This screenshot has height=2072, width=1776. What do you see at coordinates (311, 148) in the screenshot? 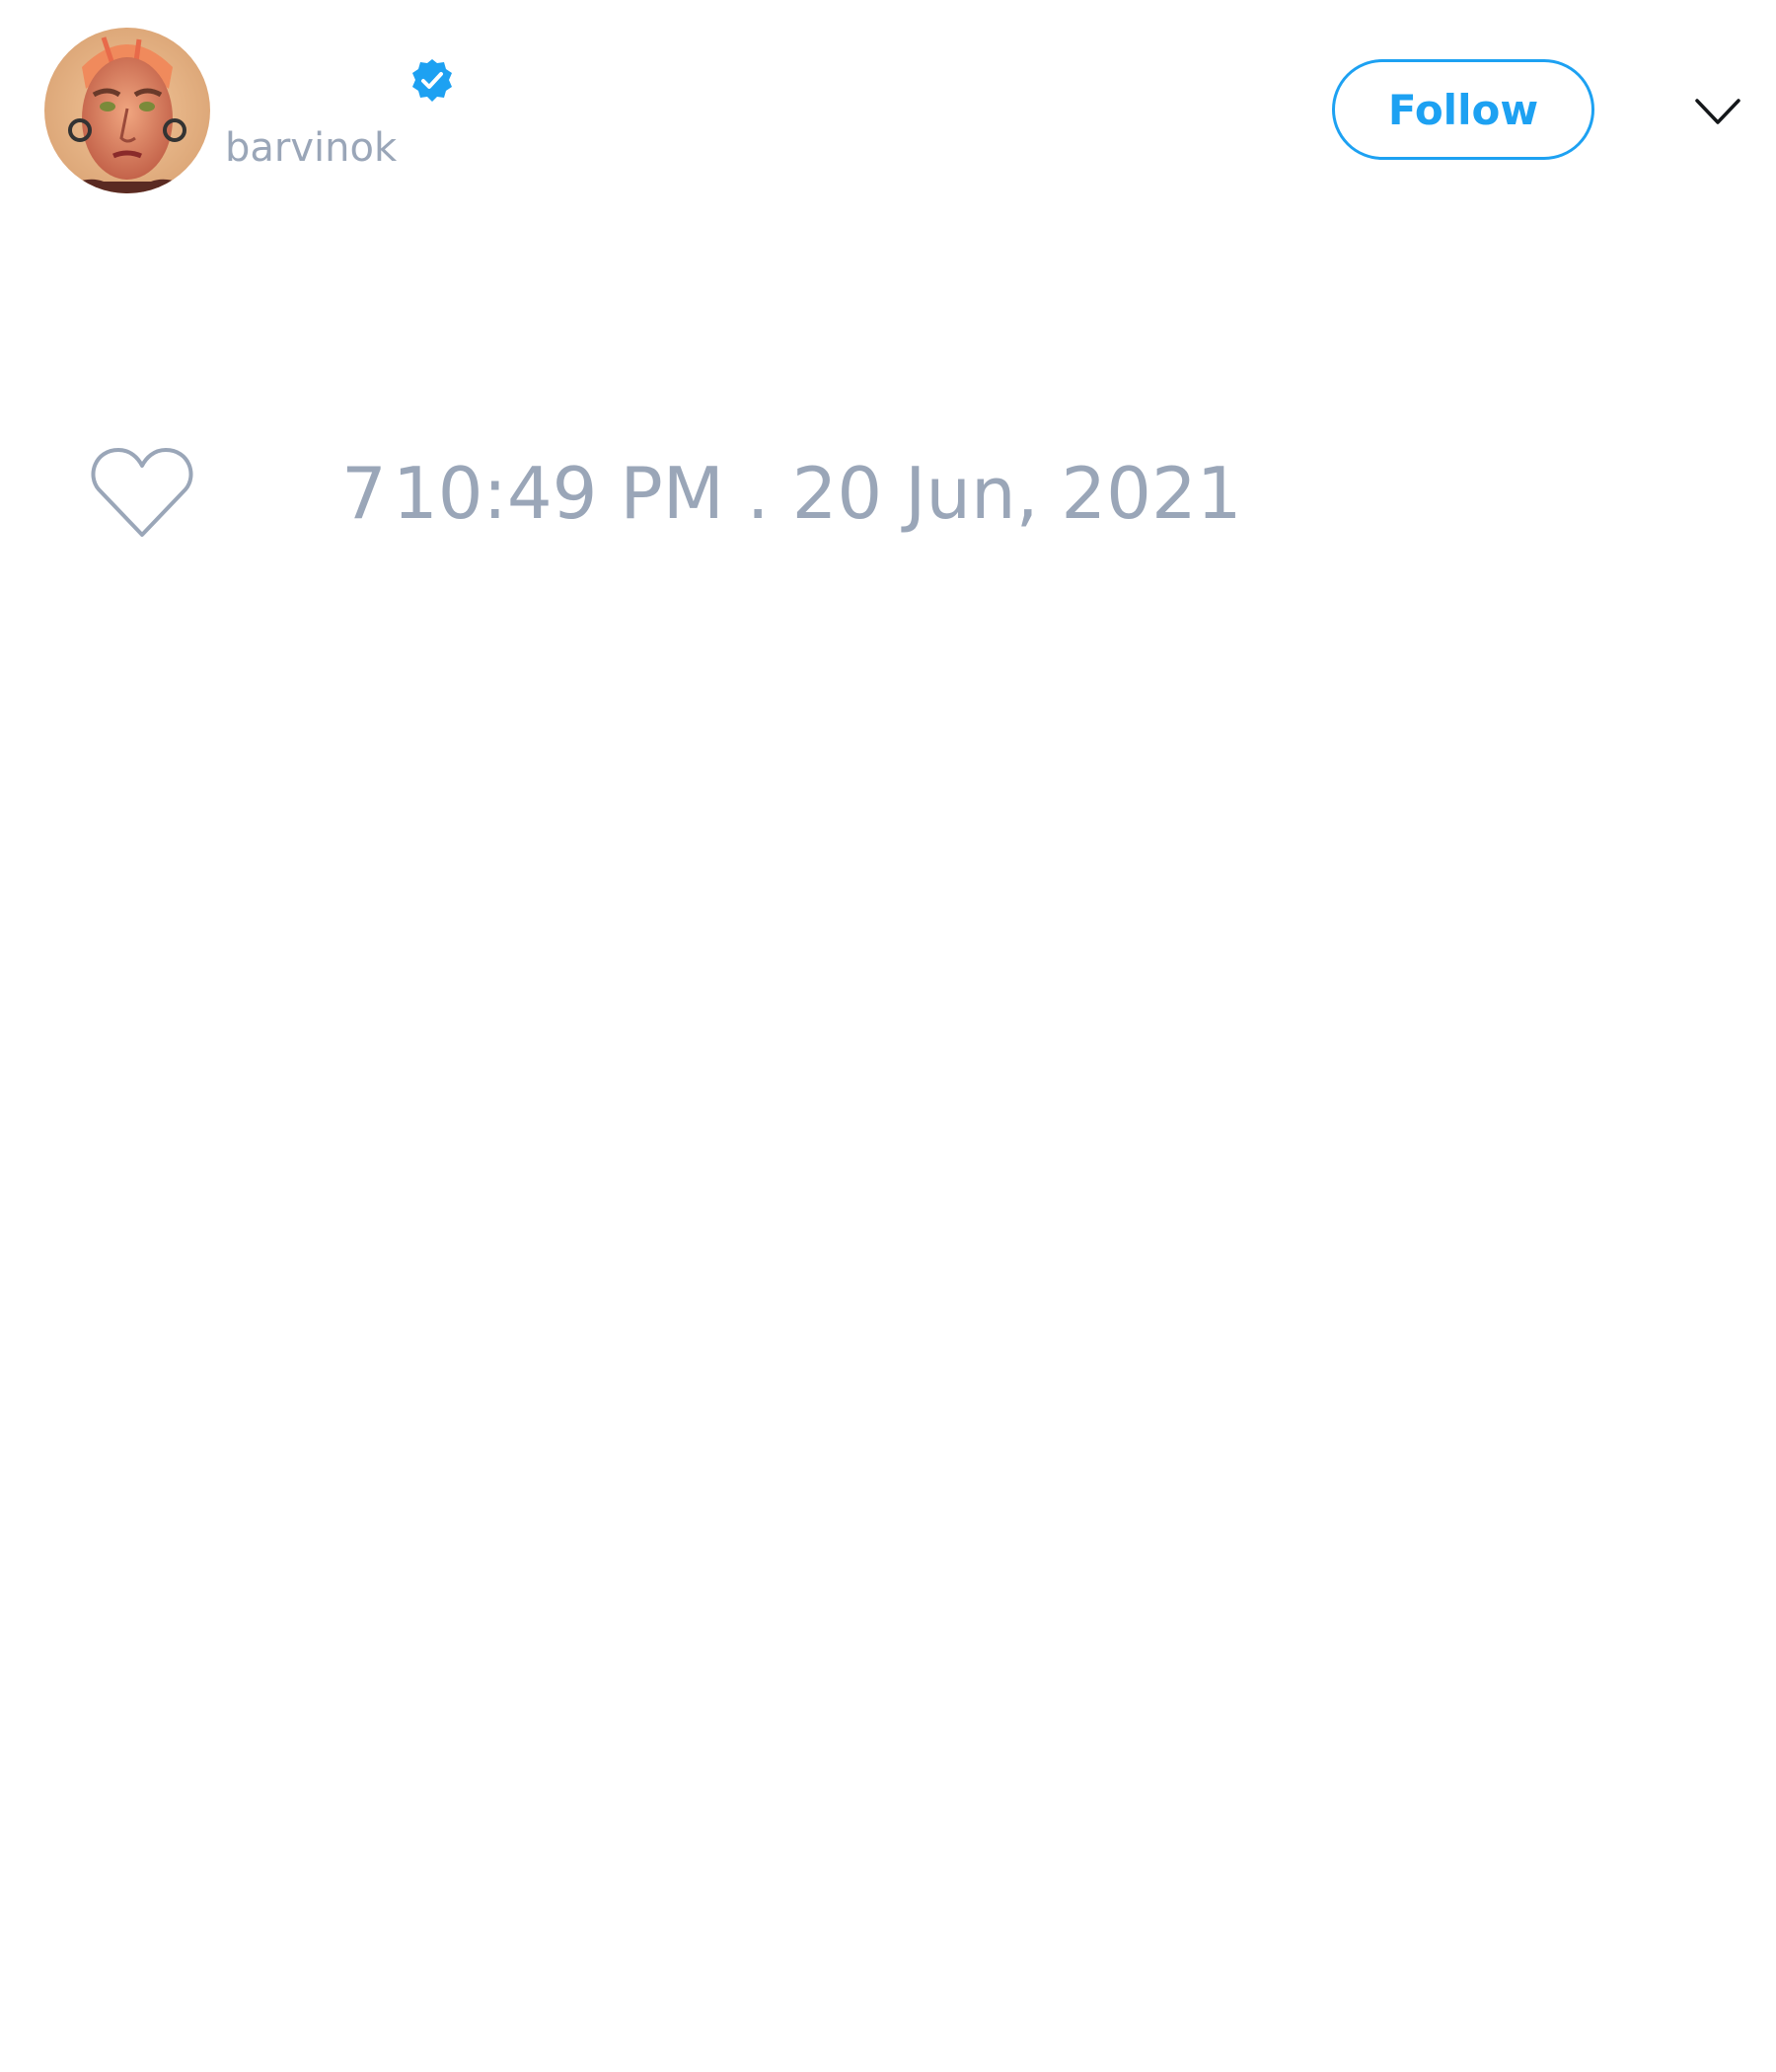
I see `user-handle: barvinok` at bounding box center [311, 148].